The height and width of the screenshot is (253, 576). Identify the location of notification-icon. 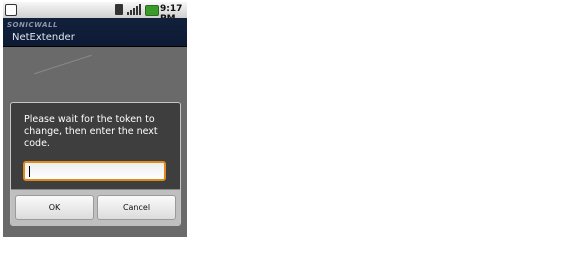
(11, 10).